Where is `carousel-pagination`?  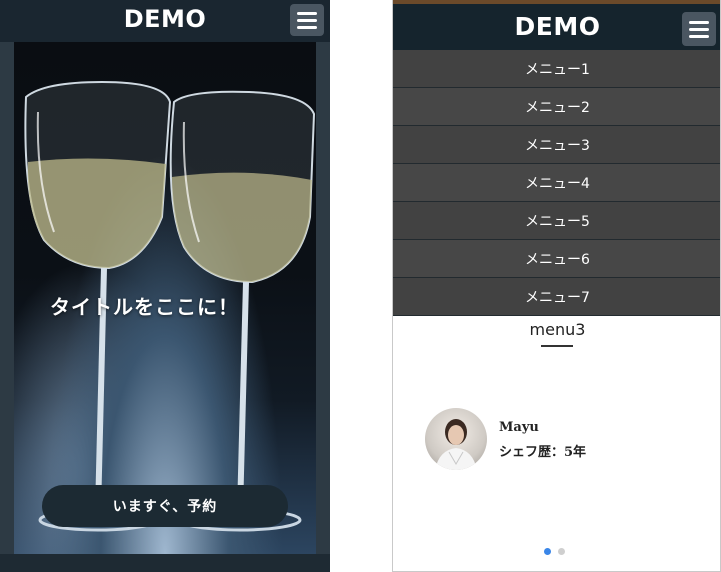
carousel-pagination is located at coordinates (554, 551).